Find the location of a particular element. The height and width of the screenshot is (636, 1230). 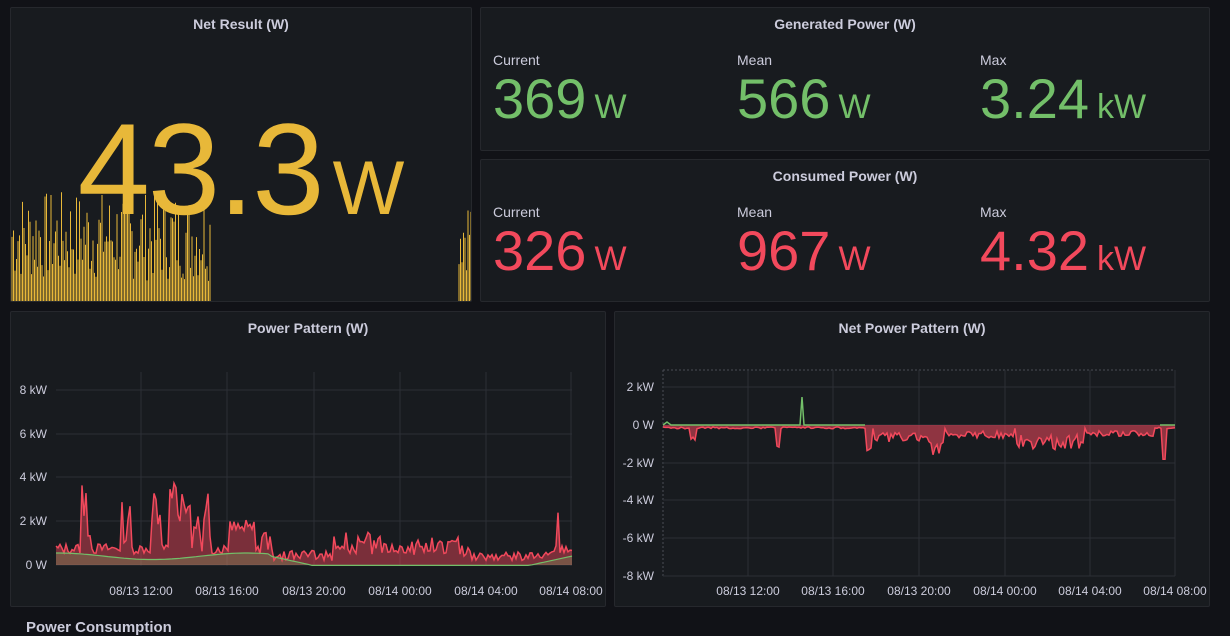

stat-value: 566 W is located at coordinates (804, 103).